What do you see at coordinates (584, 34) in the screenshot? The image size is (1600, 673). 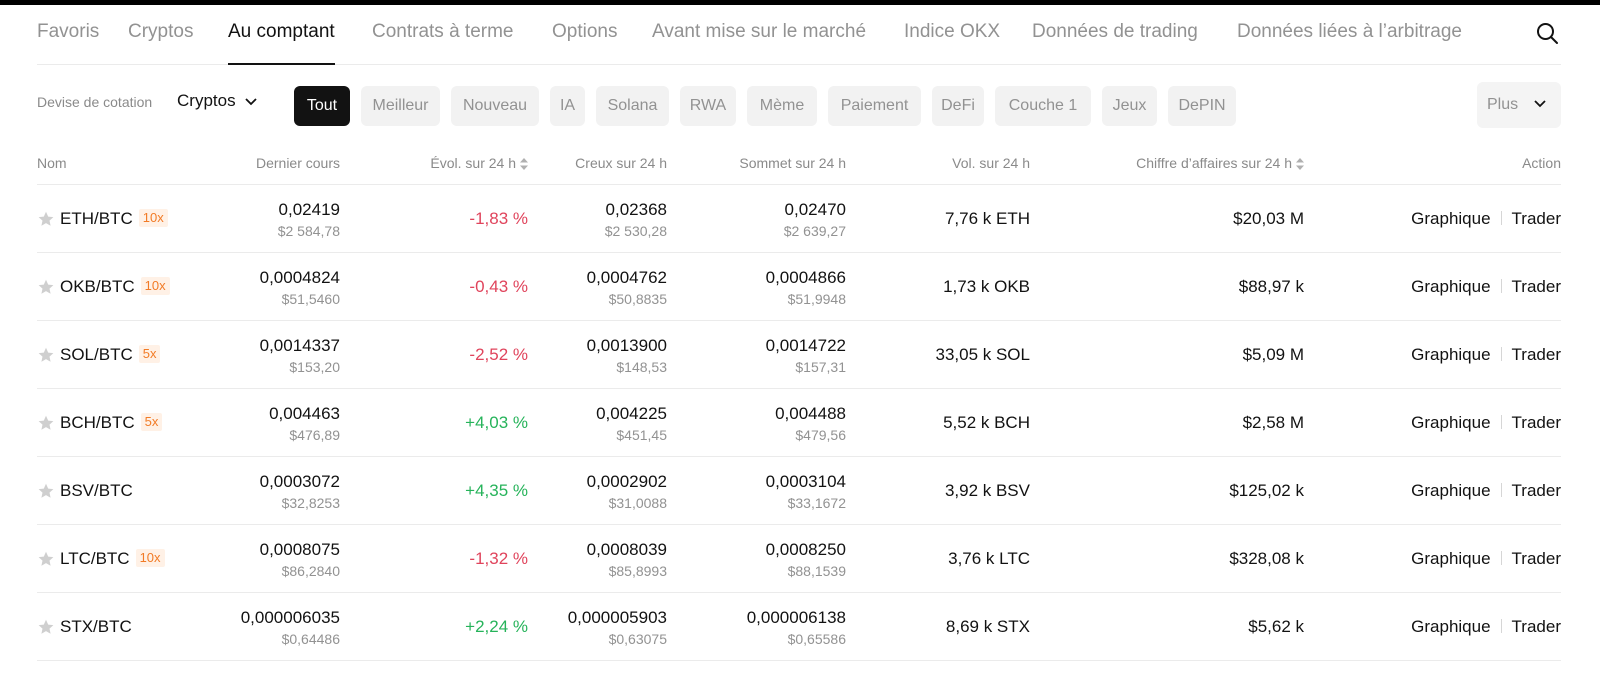 I see `tab-options: Options` at bounding box center [584, 34].